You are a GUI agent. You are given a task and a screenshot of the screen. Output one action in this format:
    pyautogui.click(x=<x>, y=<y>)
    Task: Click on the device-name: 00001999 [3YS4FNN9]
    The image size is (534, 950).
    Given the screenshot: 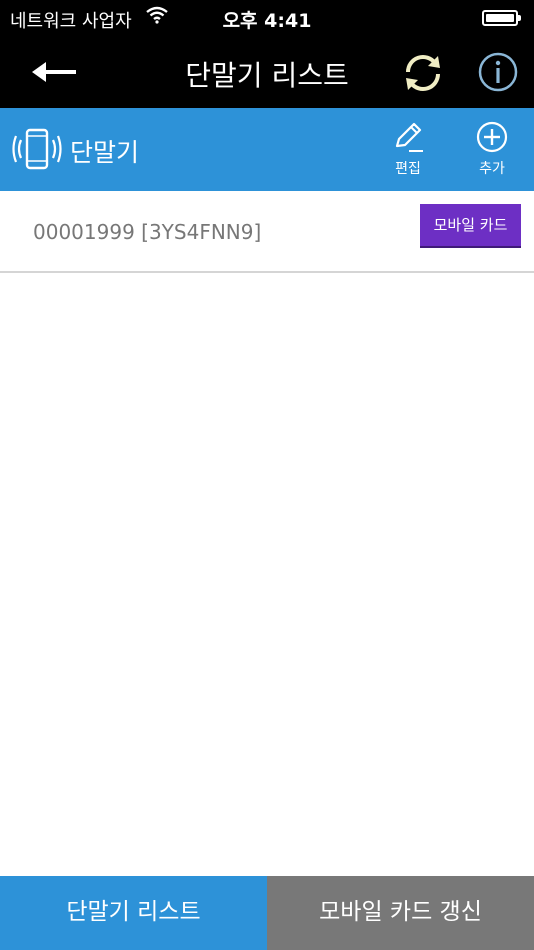 What is the action you would take?
    pyautogui.click(x=147, y=232)
    